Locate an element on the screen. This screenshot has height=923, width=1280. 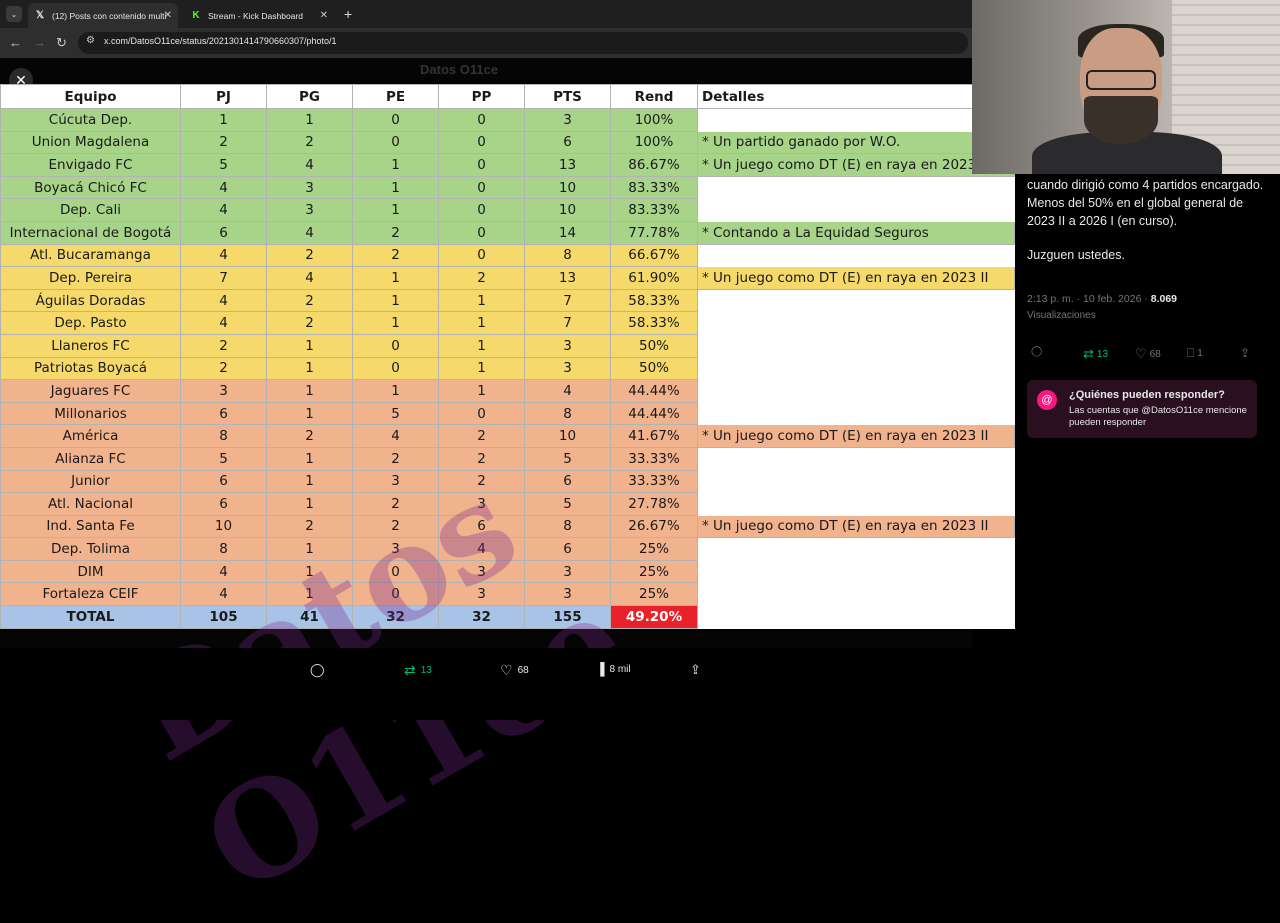
cell-team: América is located at coordinates (90, 436).